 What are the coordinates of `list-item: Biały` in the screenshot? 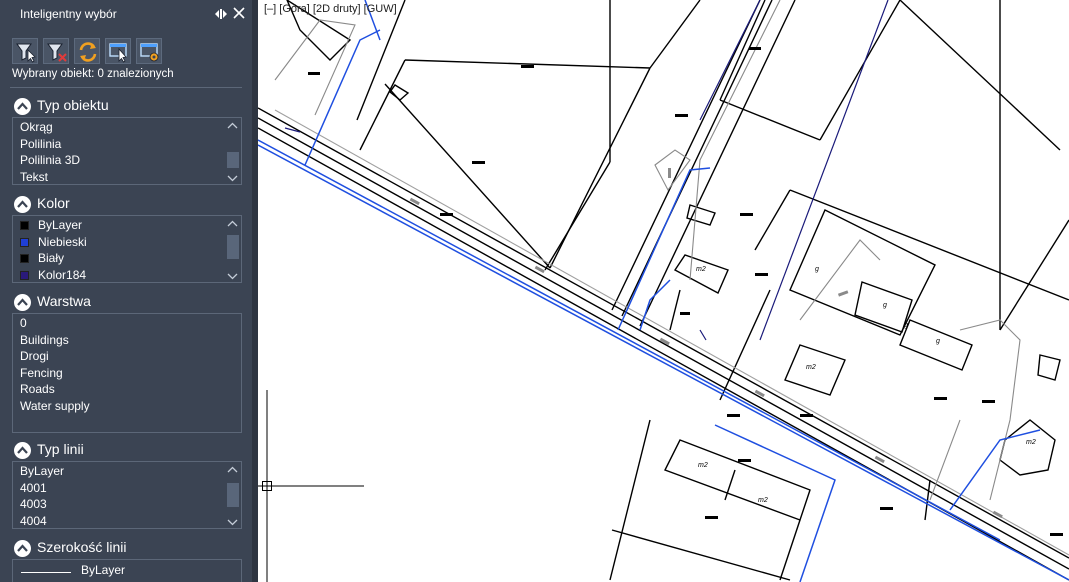 It's located at (127, 258).